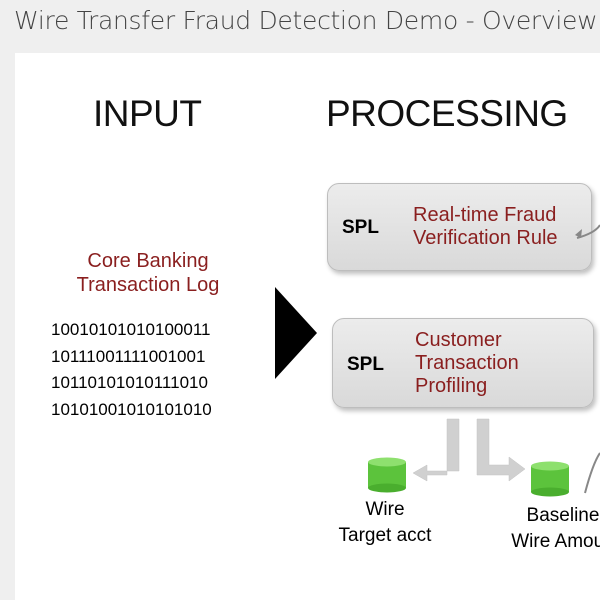 This screenshot has height=600, width=600. What do you see at coordinates (555, 541) in the screenshot?
I see `db-label-line2: Wire Amoun` at bounding box center [555, 541].